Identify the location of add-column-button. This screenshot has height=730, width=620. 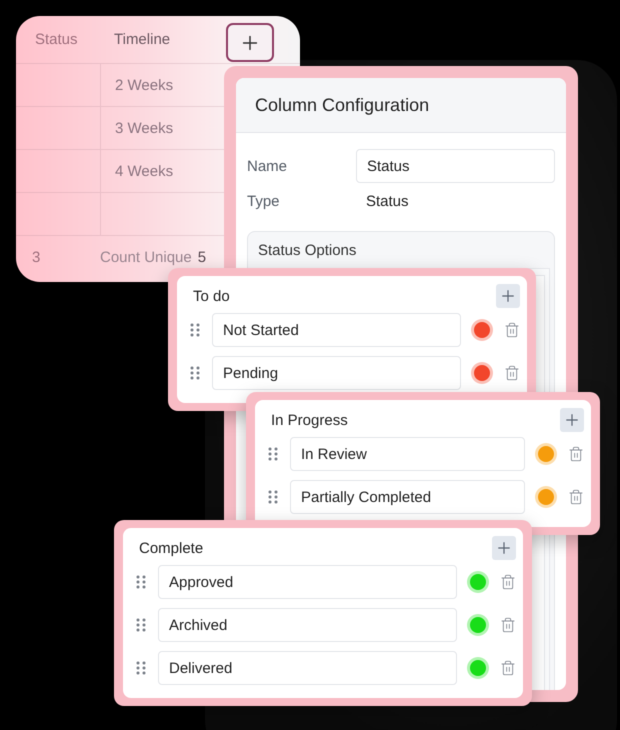
(250, 42).